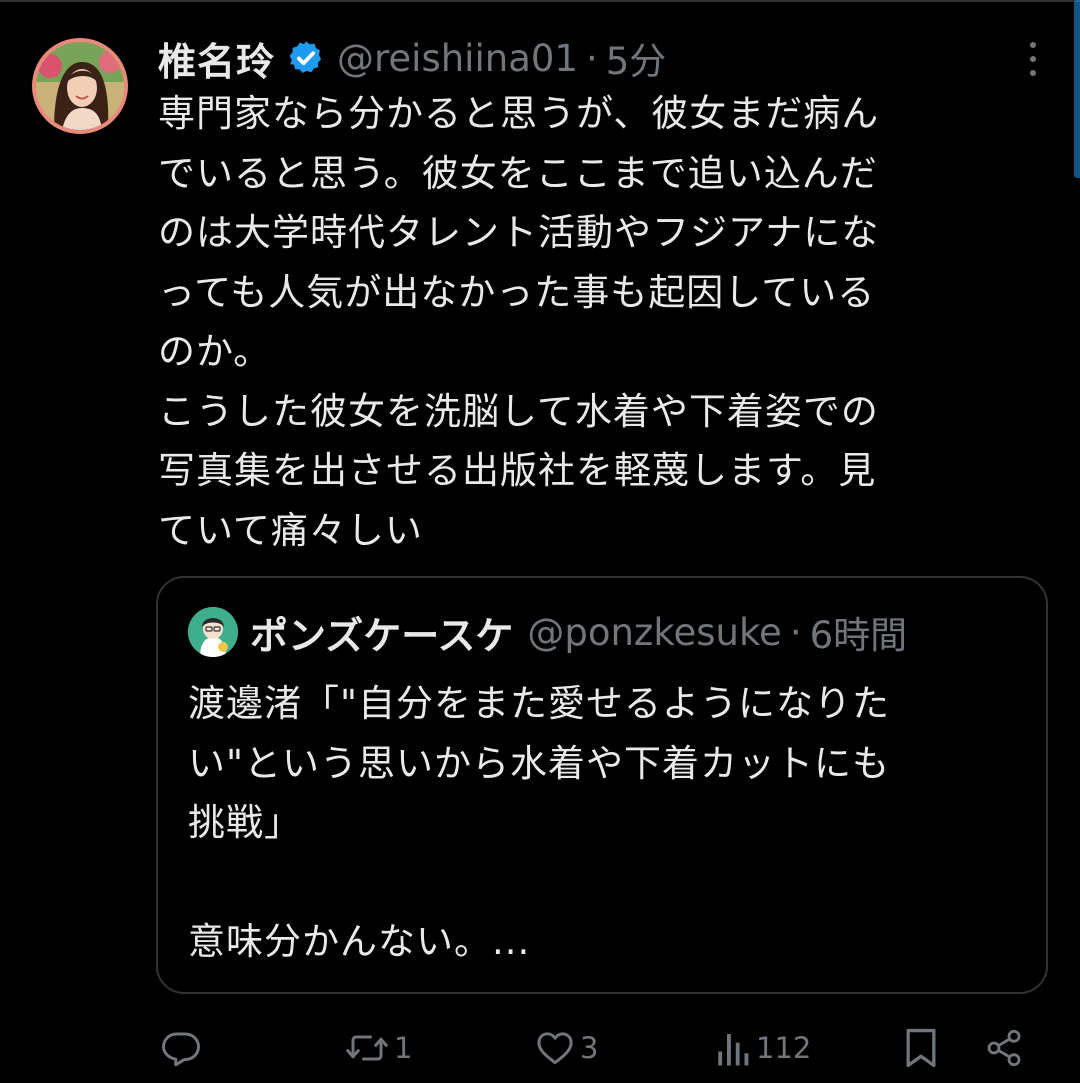 Image resolution: width=1080 pixels, height=1083 pixels. I want to click on views-button: 112, so click(763, 1048).